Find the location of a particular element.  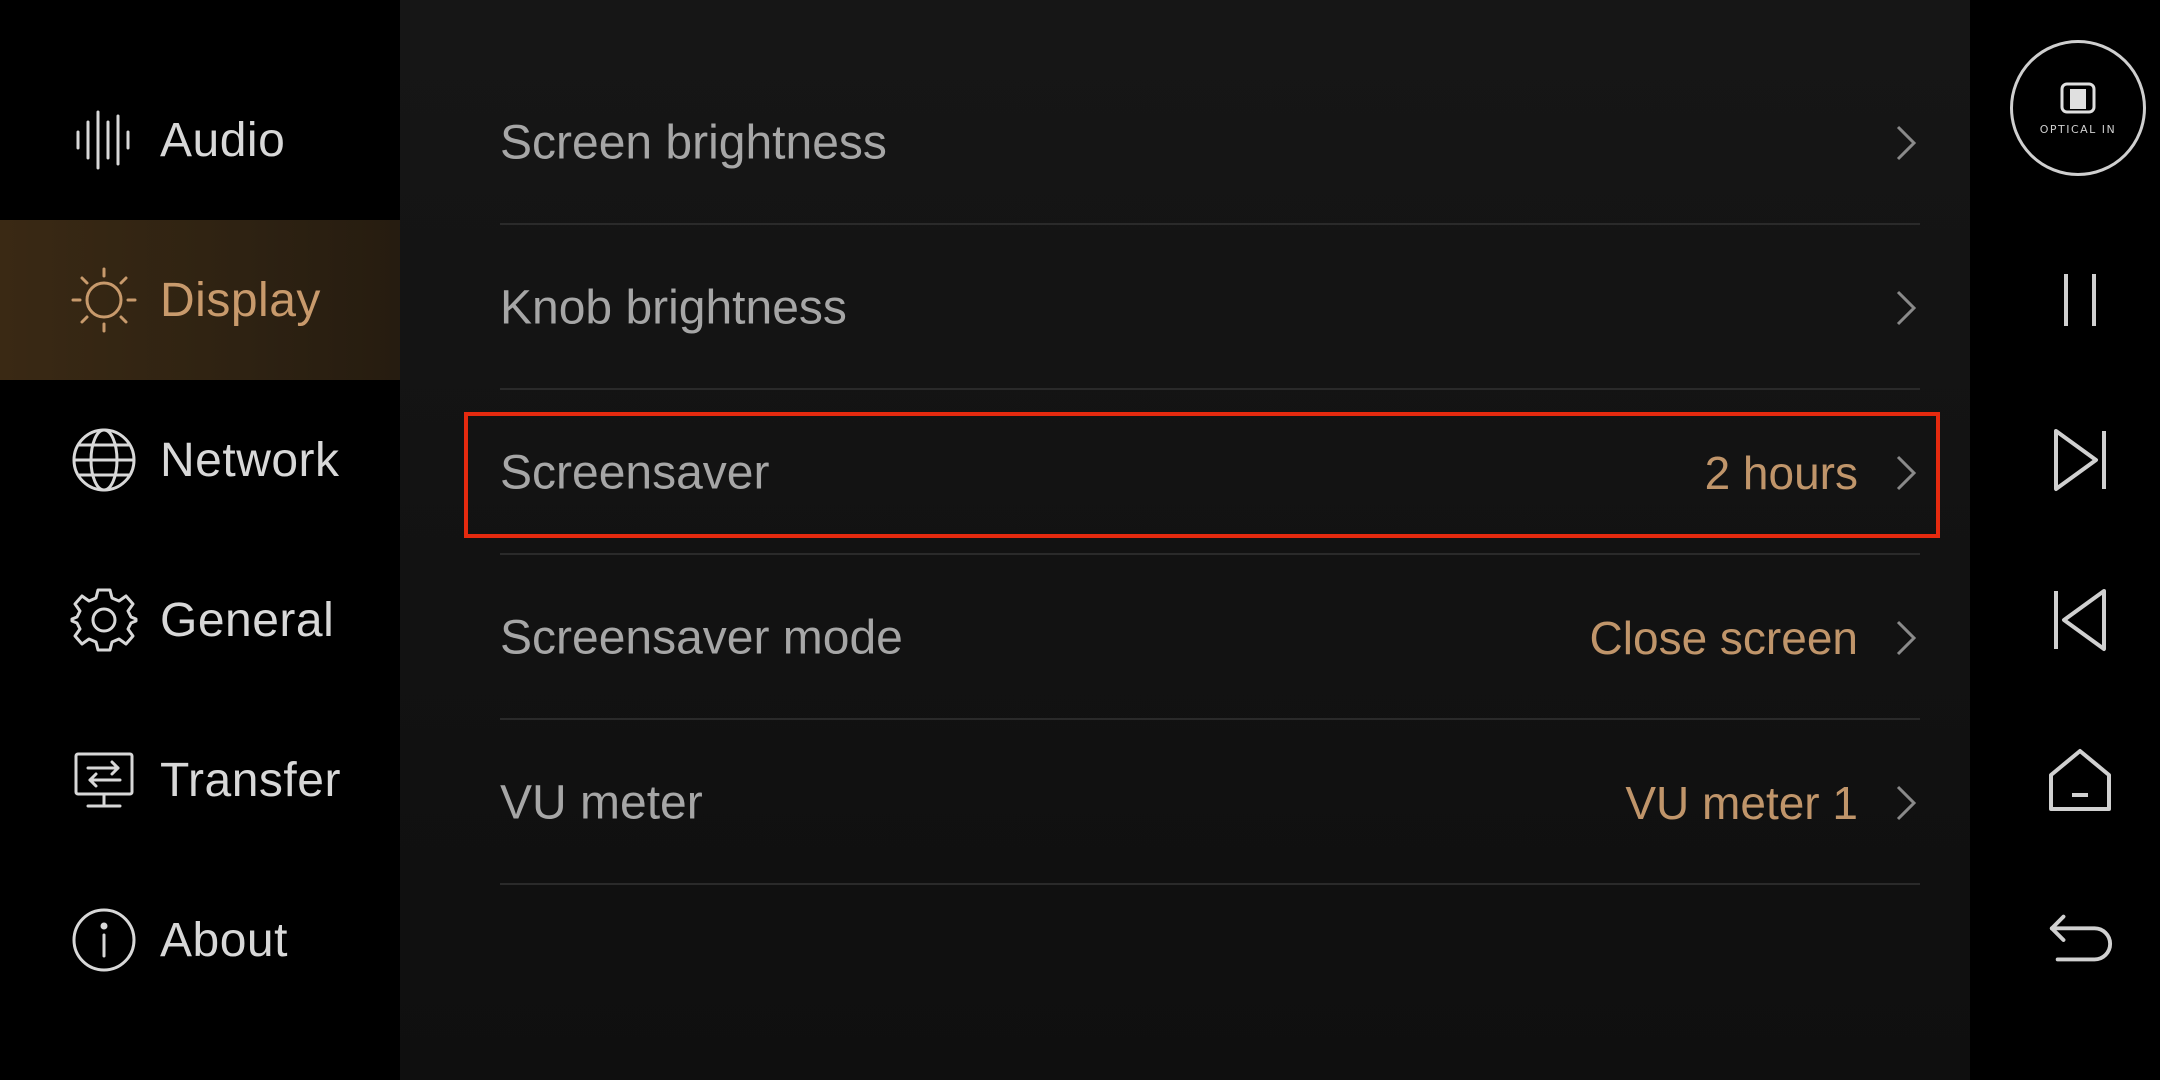

optical-input-icon is located at coordinates (2078, 97).